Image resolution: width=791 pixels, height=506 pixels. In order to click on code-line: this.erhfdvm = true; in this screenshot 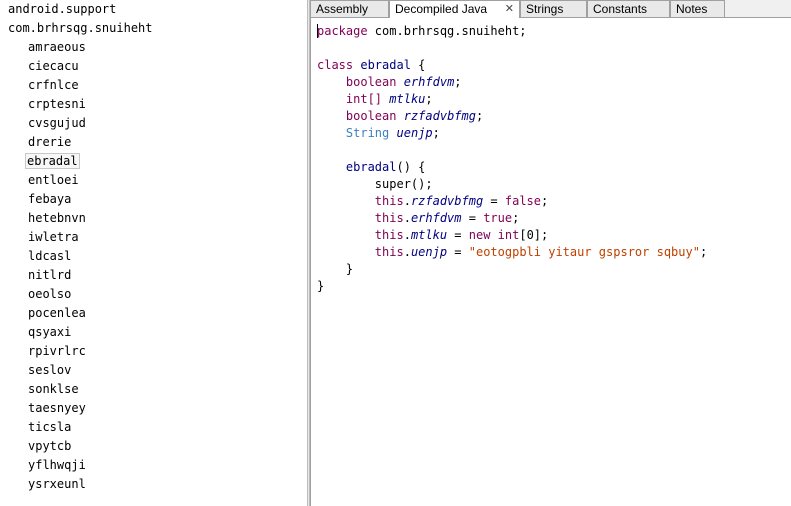, I will do `click(447, 218)`.